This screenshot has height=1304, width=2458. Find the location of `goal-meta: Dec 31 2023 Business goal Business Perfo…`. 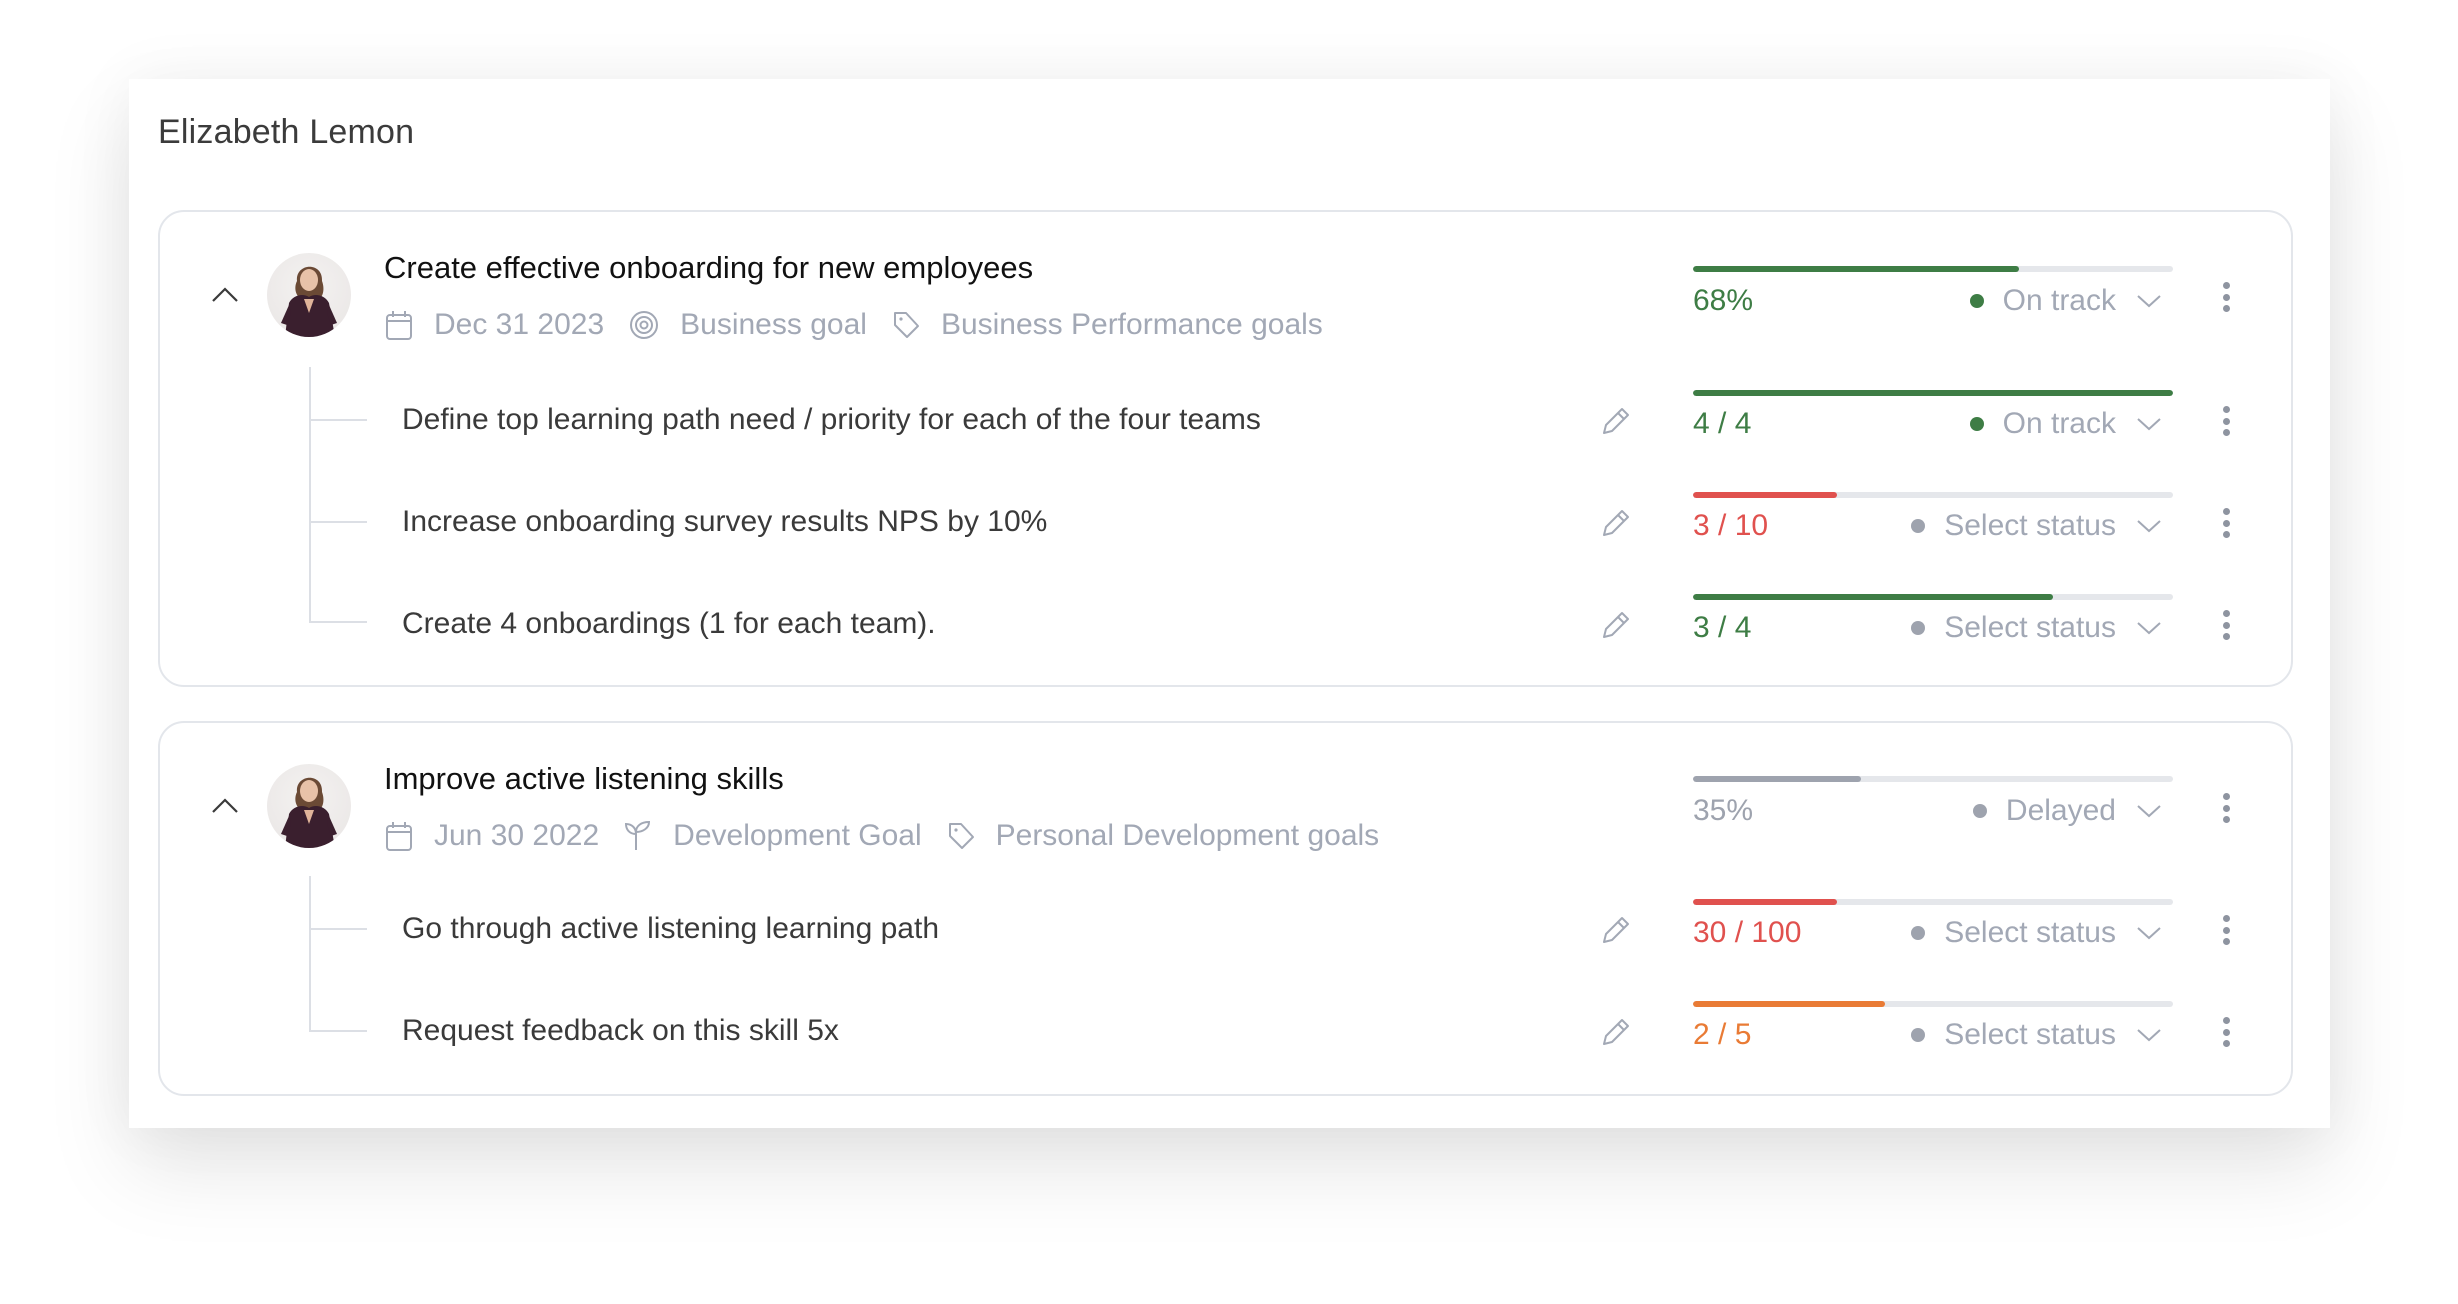

goal-meta: Dec 31 2023 Business goal Business Perfo… is located at coordinates (865, 325).